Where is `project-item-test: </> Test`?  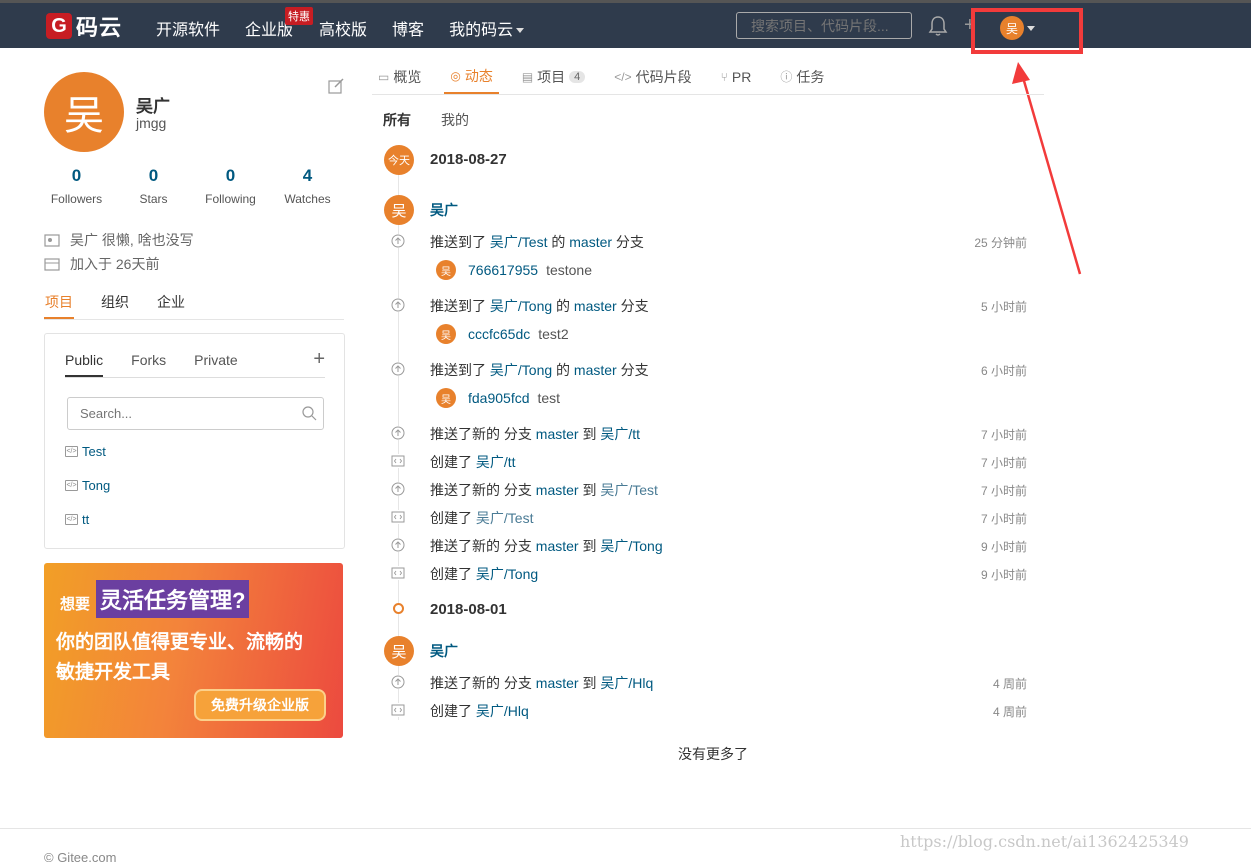 project-item-test: </> Test is located at coordinates (85, 451).